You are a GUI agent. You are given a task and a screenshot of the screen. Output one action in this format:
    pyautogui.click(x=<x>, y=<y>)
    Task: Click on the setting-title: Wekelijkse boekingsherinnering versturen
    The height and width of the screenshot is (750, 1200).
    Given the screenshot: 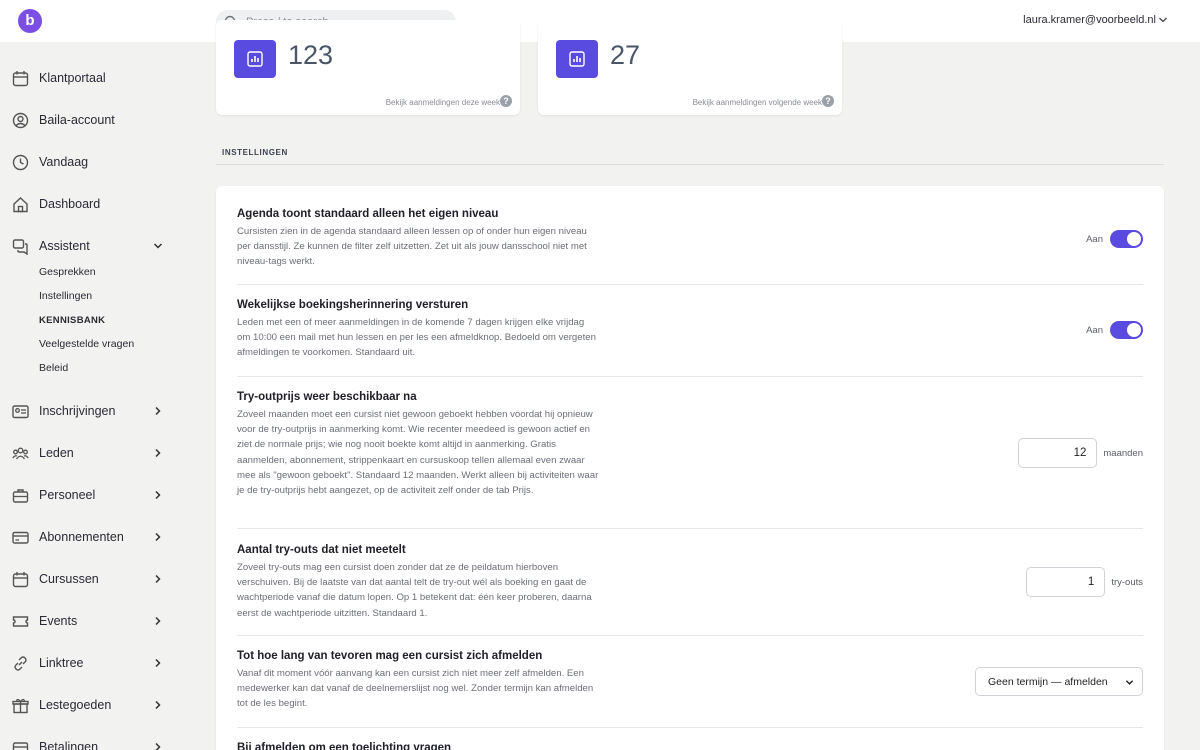 What is the action you would take?
    pyautogui.click(x=353, y=305)
    